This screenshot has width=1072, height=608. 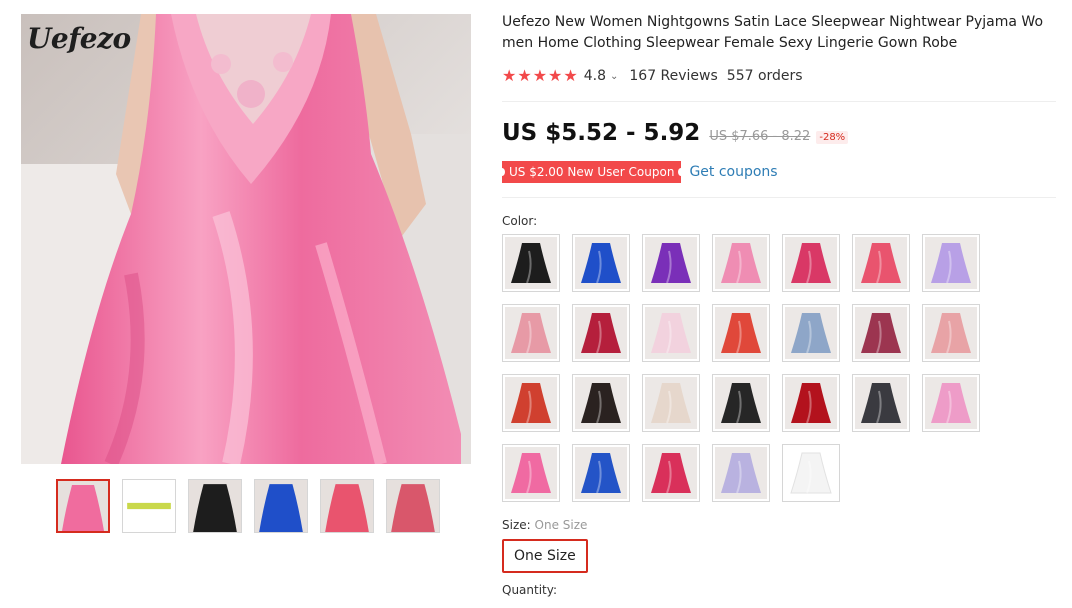 What do you see at coordinates (764, 76) in the screenshot?
I see `orders-count: 557 orders` at bounding box center [764, 76].